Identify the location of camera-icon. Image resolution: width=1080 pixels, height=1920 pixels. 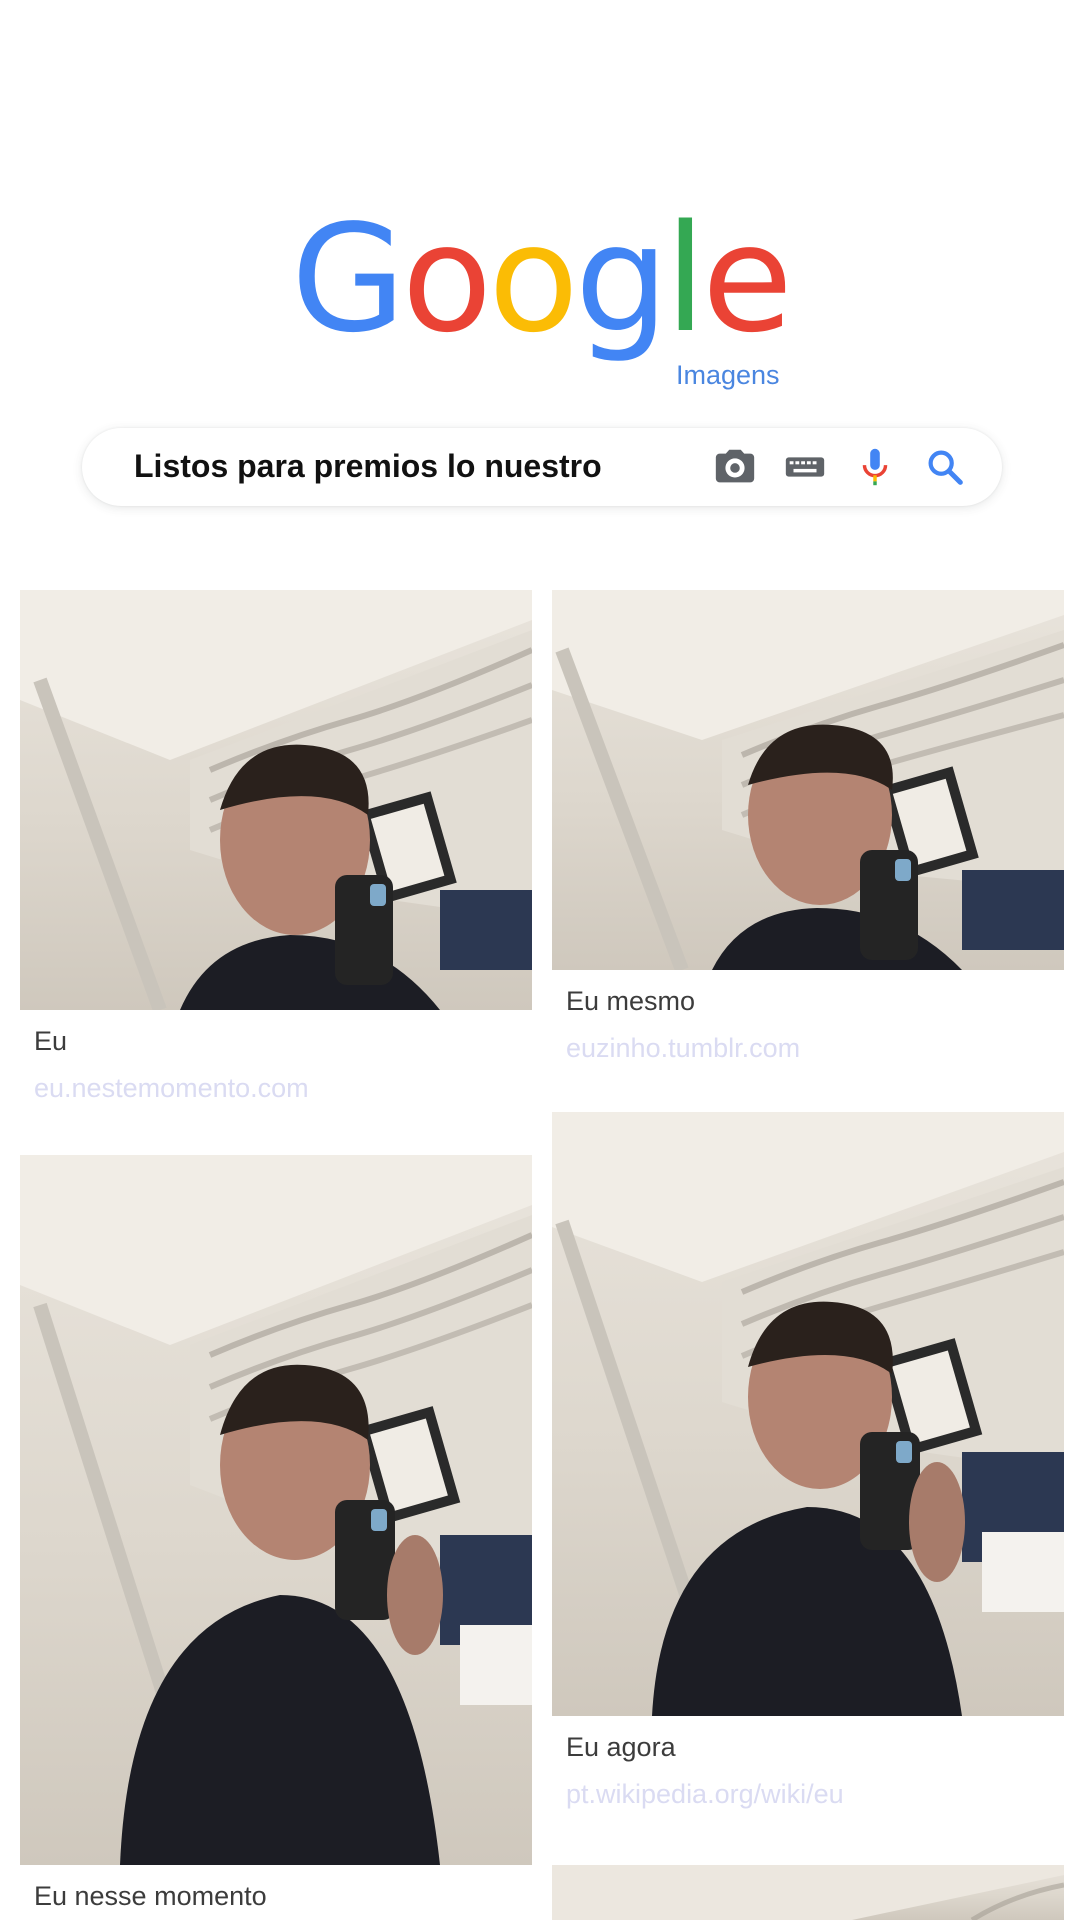
(735, 467).